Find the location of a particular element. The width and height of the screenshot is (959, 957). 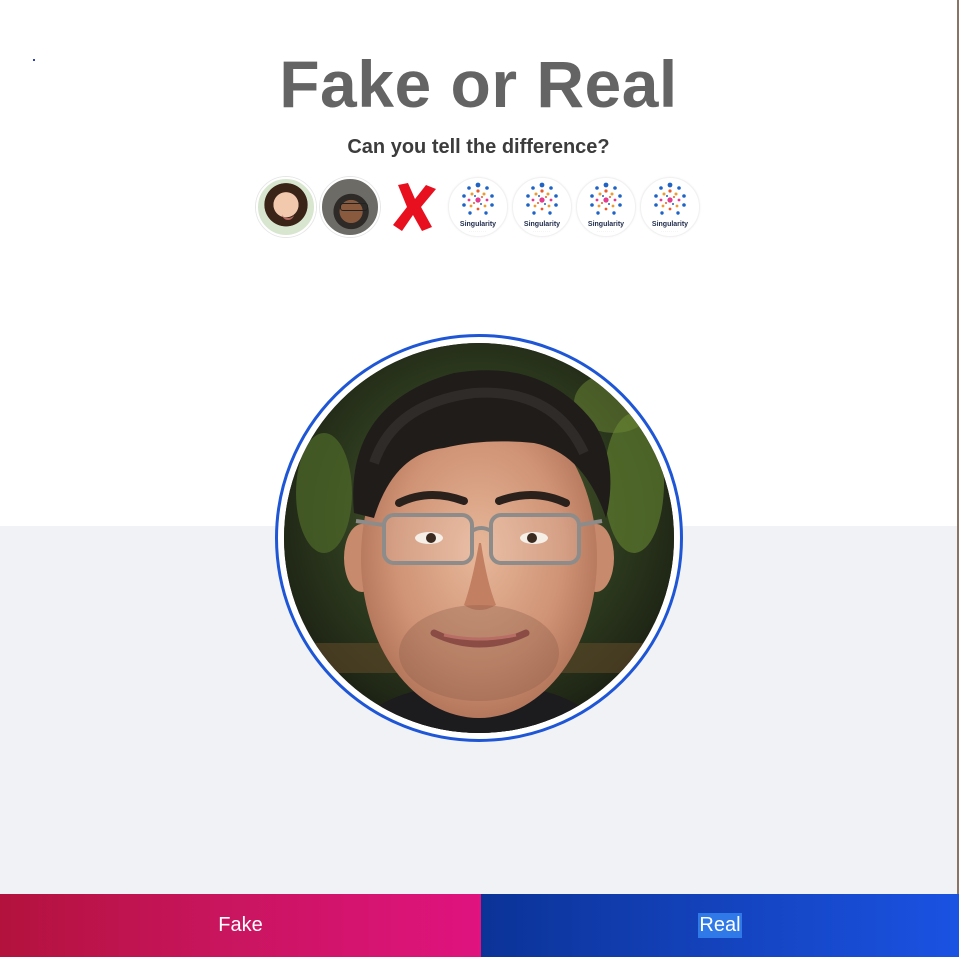

fake-button-label: Fake is located at coordinates (240, 925).